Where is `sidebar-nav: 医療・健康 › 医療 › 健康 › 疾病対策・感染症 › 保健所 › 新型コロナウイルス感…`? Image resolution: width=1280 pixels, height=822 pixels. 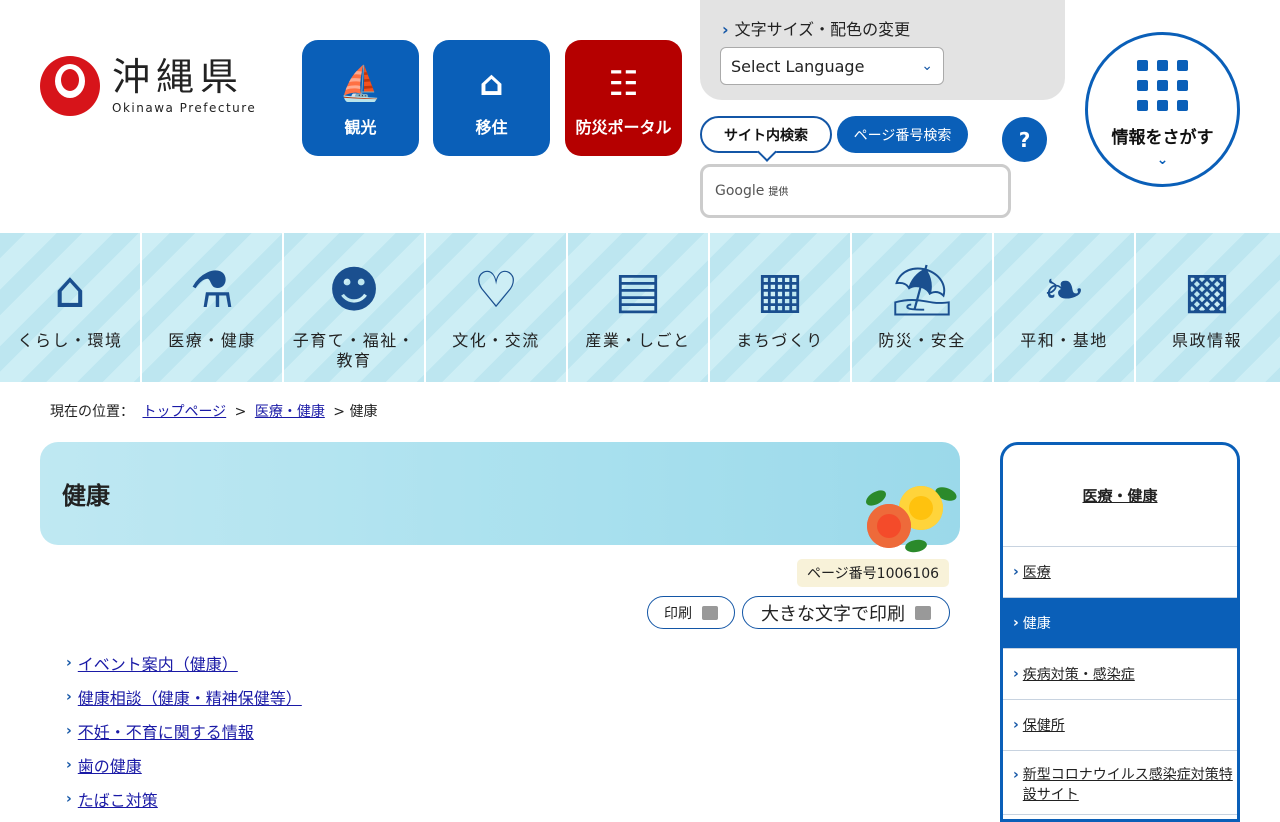 sidebar-nav: 医療・健康 › 医療 › 健康 › 疾病対策・感染症 › 保健所 › 新型コロナウイルス感… is located at coordinates (1120, 632).